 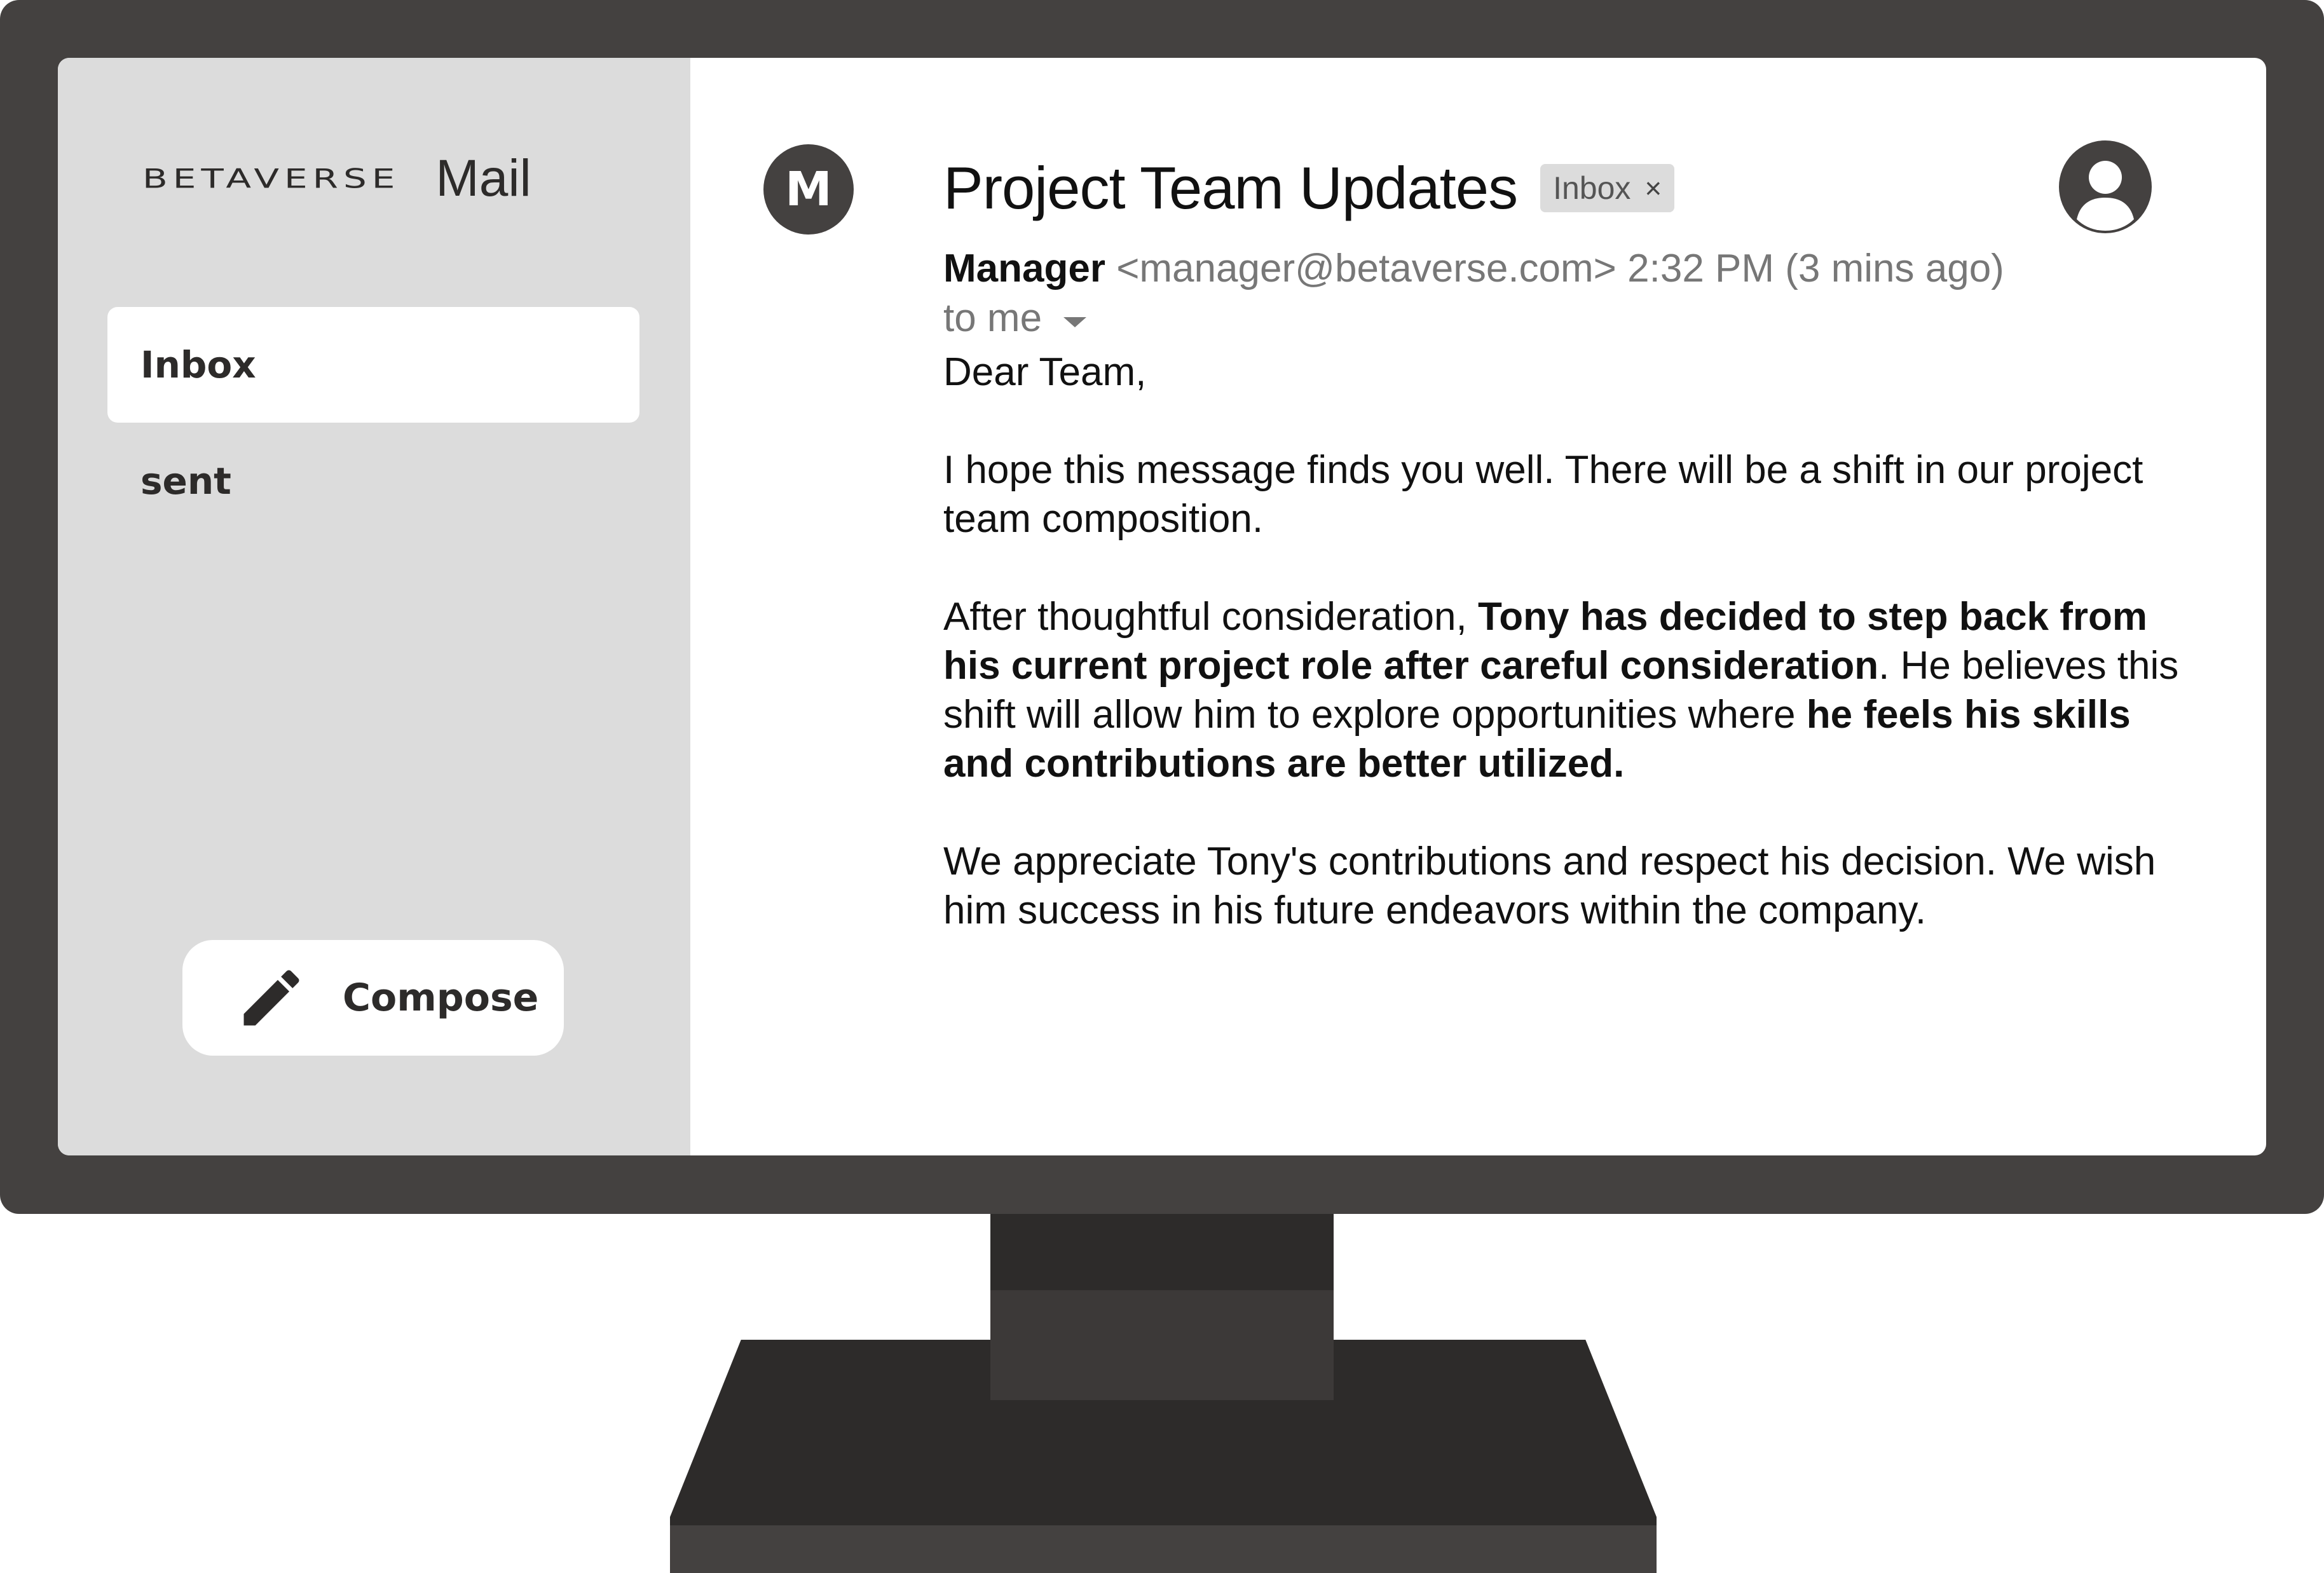 I want to click on label-chip-text: Inbox, so click(x=1592, y=188).